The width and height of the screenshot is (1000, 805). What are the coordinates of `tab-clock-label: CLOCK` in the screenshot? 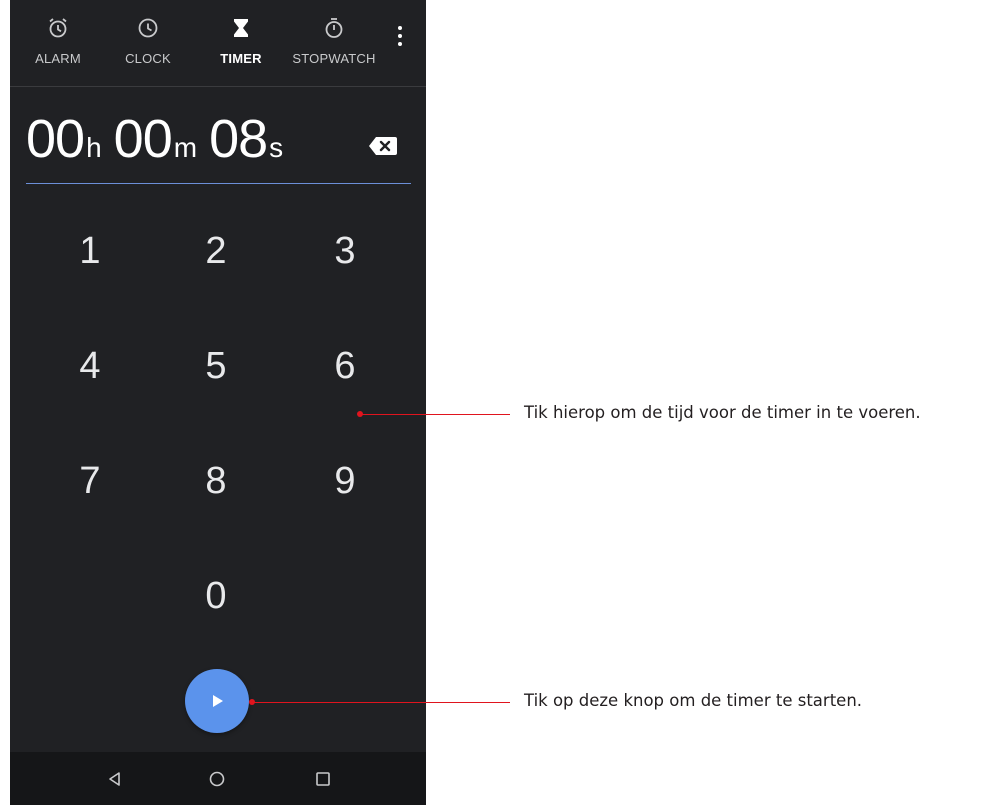 It's located at (148, 58).